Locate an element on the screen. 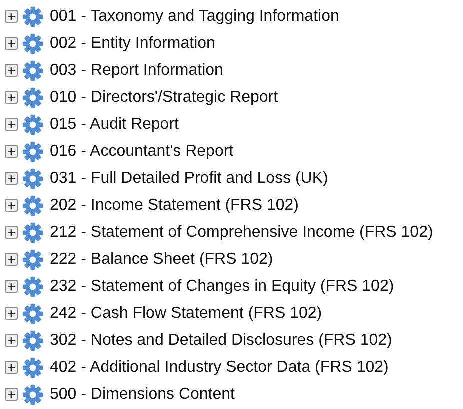 The width and height of the screenshot is (463, 409). tree-item: 031 - Full Detailed Profit and Loss (UK) is located at coordinates (189, 179).